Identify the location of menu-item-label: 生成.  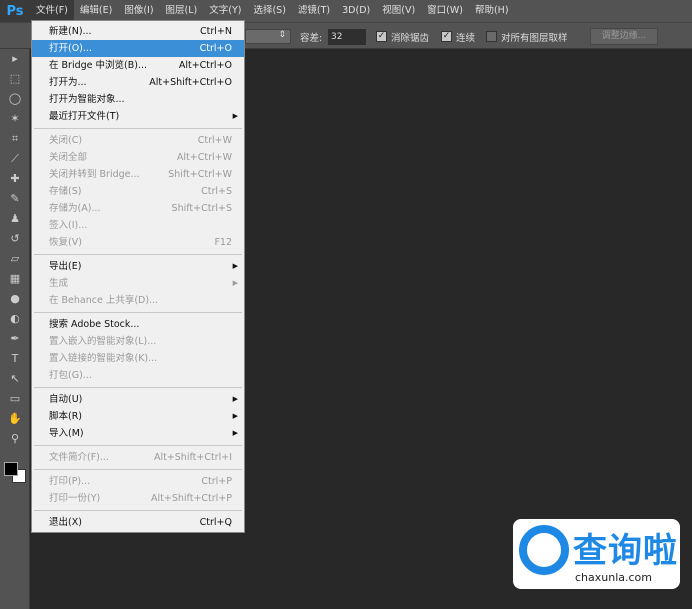
(59, 283).